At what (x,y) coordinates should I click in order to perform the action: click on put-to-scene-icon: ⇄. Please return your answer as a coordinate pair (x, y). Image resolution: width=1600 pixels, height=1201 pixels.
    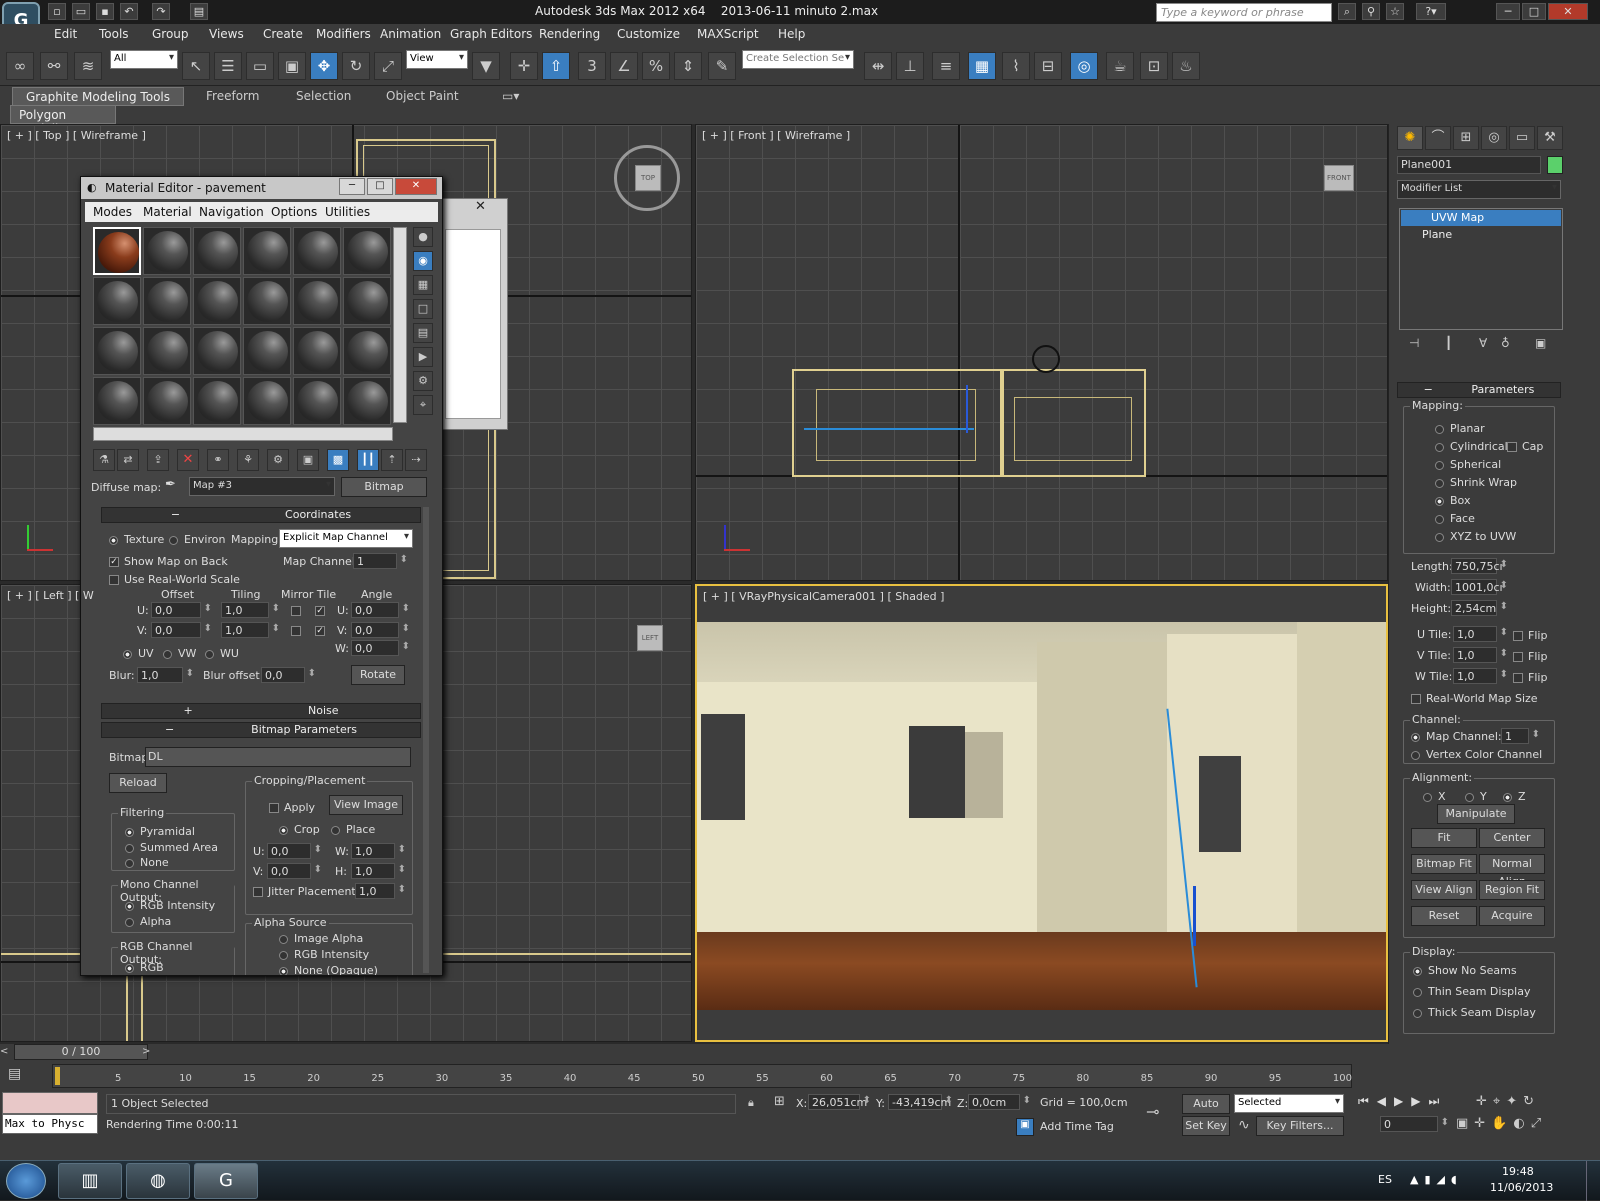
    Looking at the image, I should click on (128, 460).